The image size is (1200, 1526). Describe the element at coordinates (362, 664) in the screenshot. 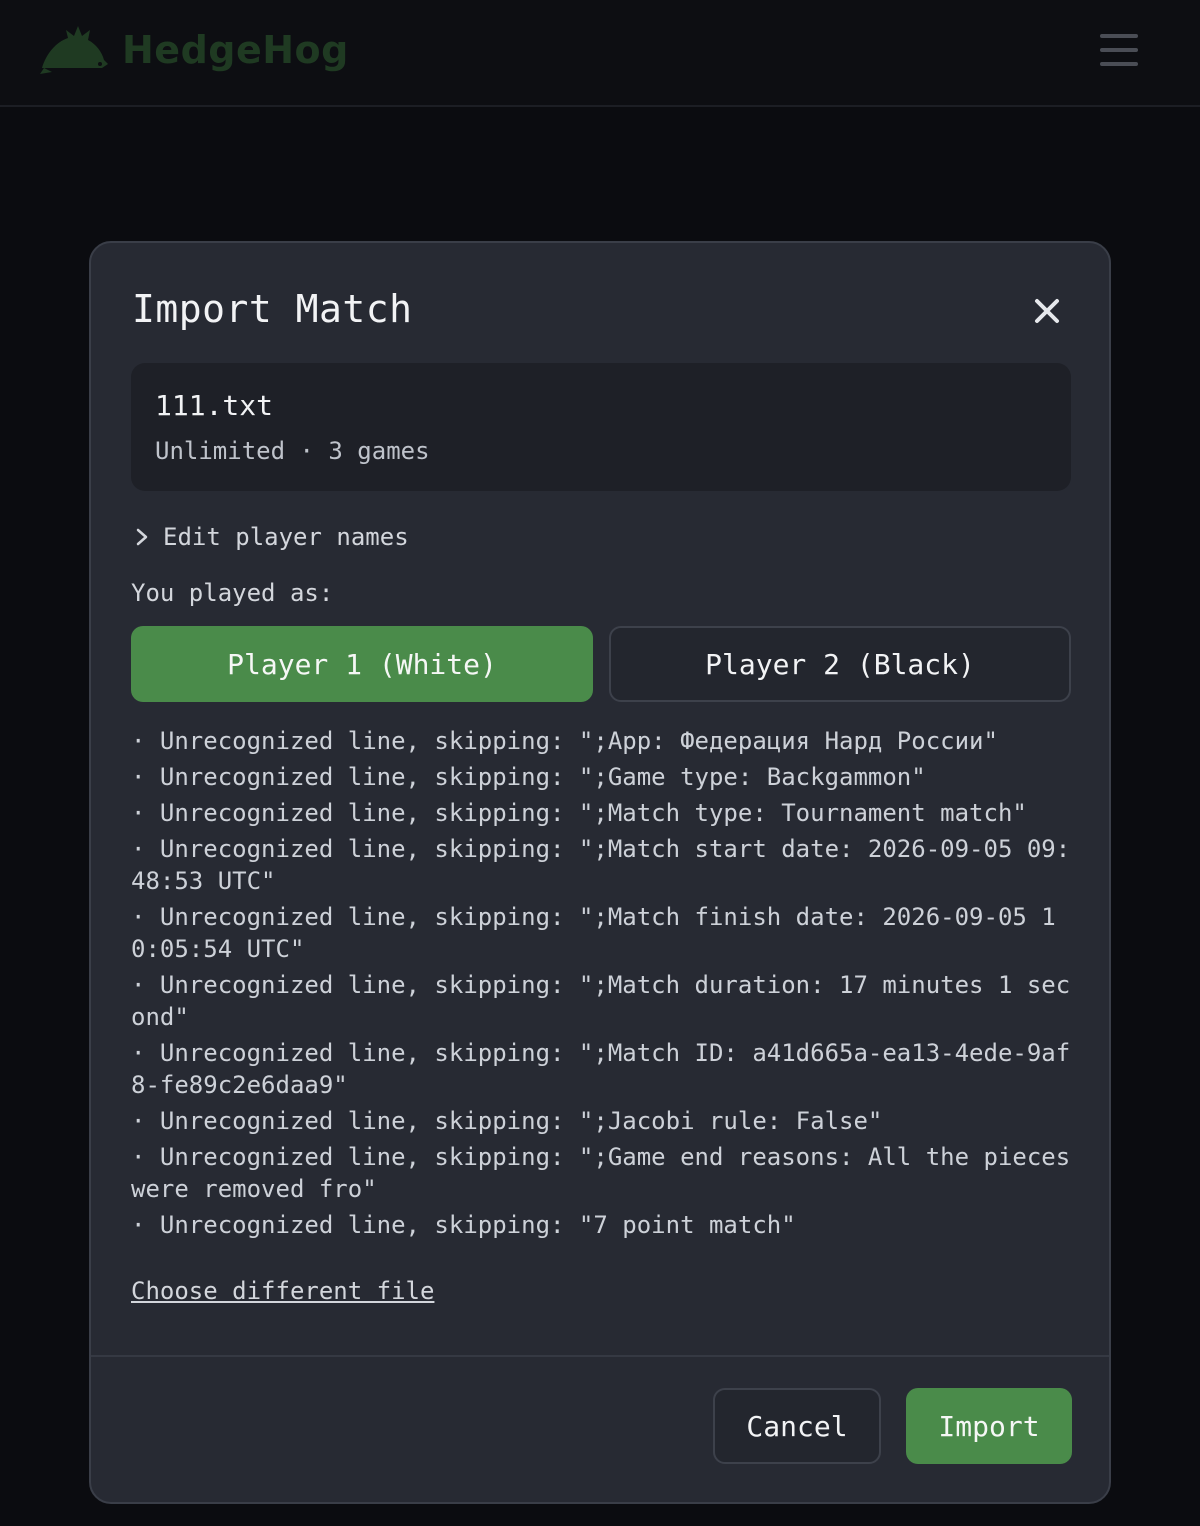

I see `player-1-white-button: Player 1 (White)` at that location.